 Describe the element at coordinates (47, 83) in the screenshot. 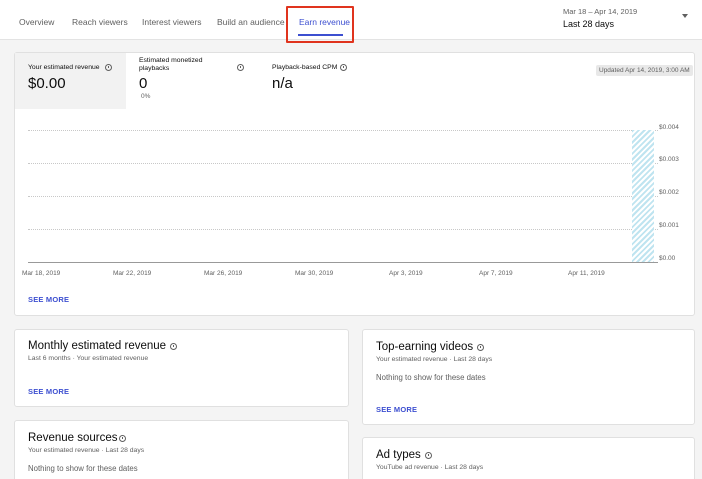

I see `metric-value: $0.00` at that location.